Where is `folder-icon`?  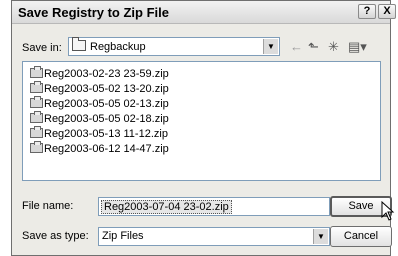 folder-icon is located at coordinates (79, 44).